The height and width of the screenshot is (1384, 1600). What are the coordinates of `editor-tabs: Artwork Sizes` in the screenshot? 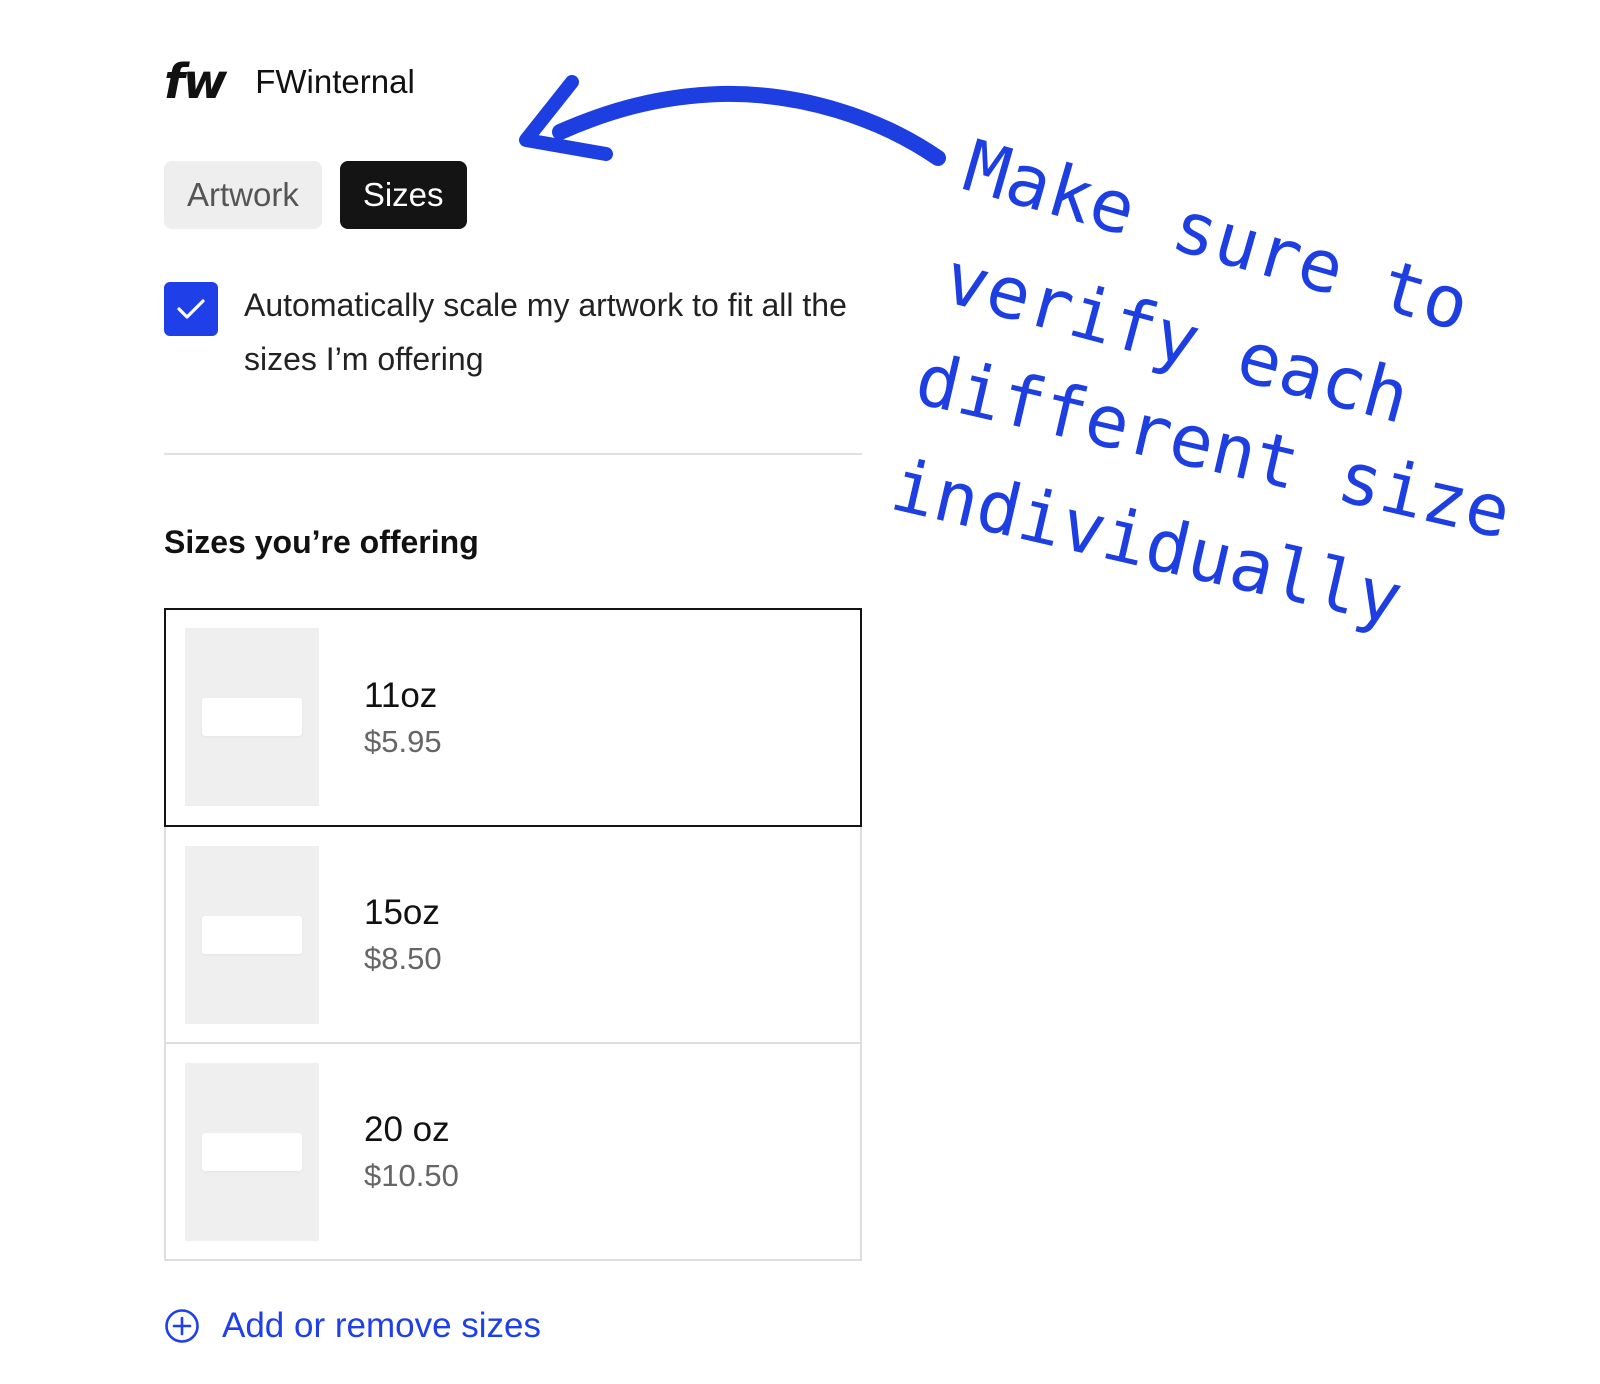 It's located at (315, 195).